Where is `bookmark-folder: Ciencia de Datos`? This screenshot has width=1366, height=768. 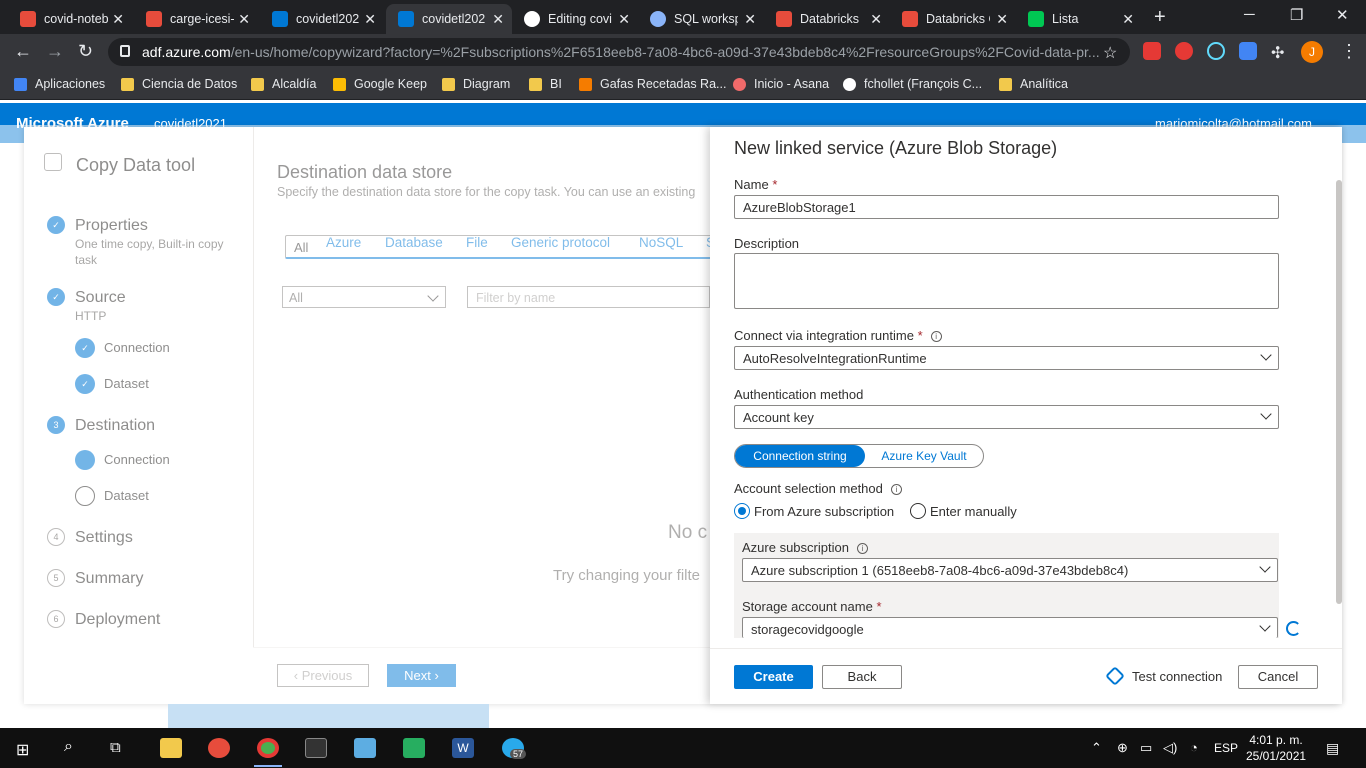
bookmark-folder: Ciencia de Datos is located at coordinates (179, 84).